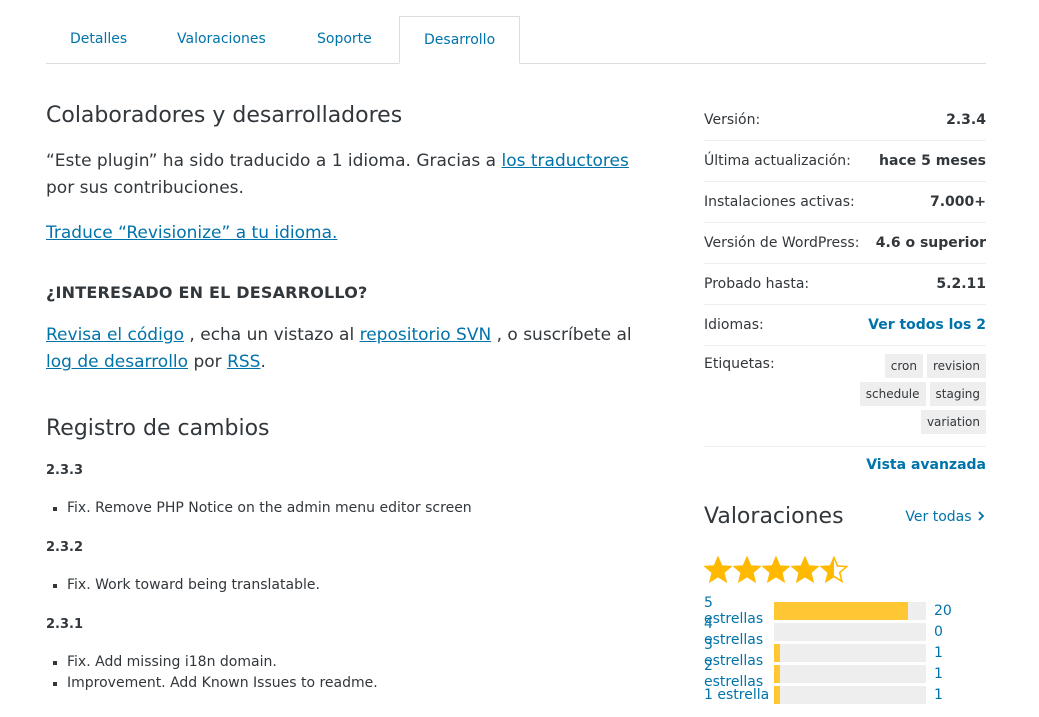  I want to click on see-all-label: Ver todas, so click(938, 516).